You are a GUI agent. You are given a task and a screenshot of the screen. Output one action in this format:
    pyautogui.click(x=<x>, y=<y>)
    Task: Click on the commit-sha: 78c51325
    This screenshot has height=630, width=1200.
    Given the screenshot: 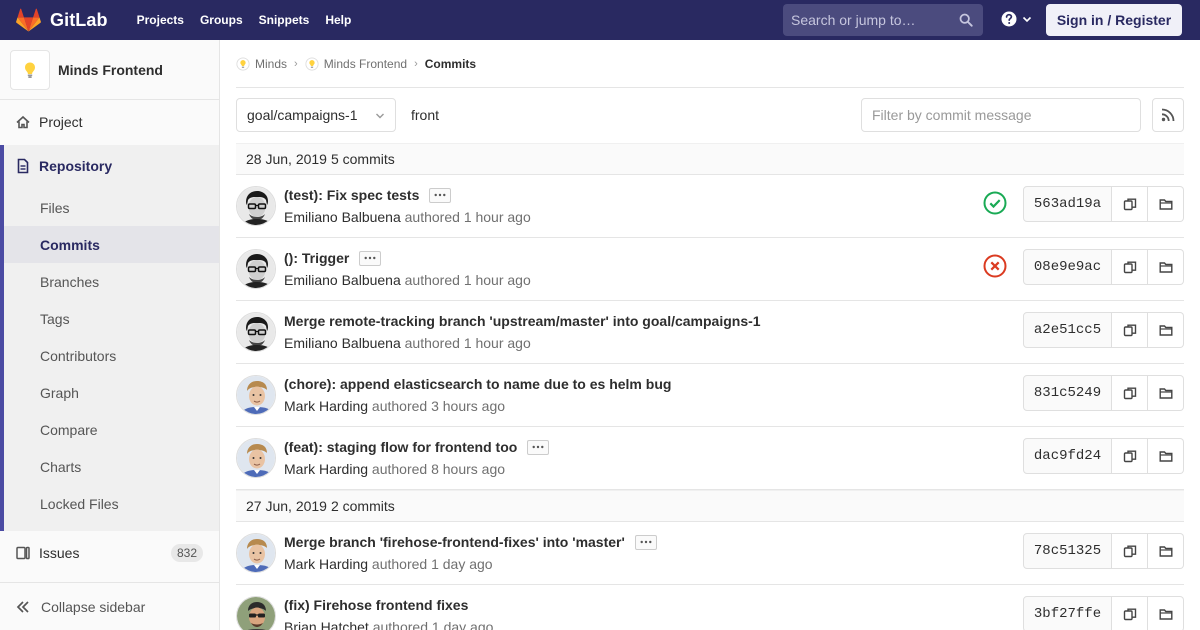 What is the action you would take?
    pyautogui.click(x=1067, y=551)
    